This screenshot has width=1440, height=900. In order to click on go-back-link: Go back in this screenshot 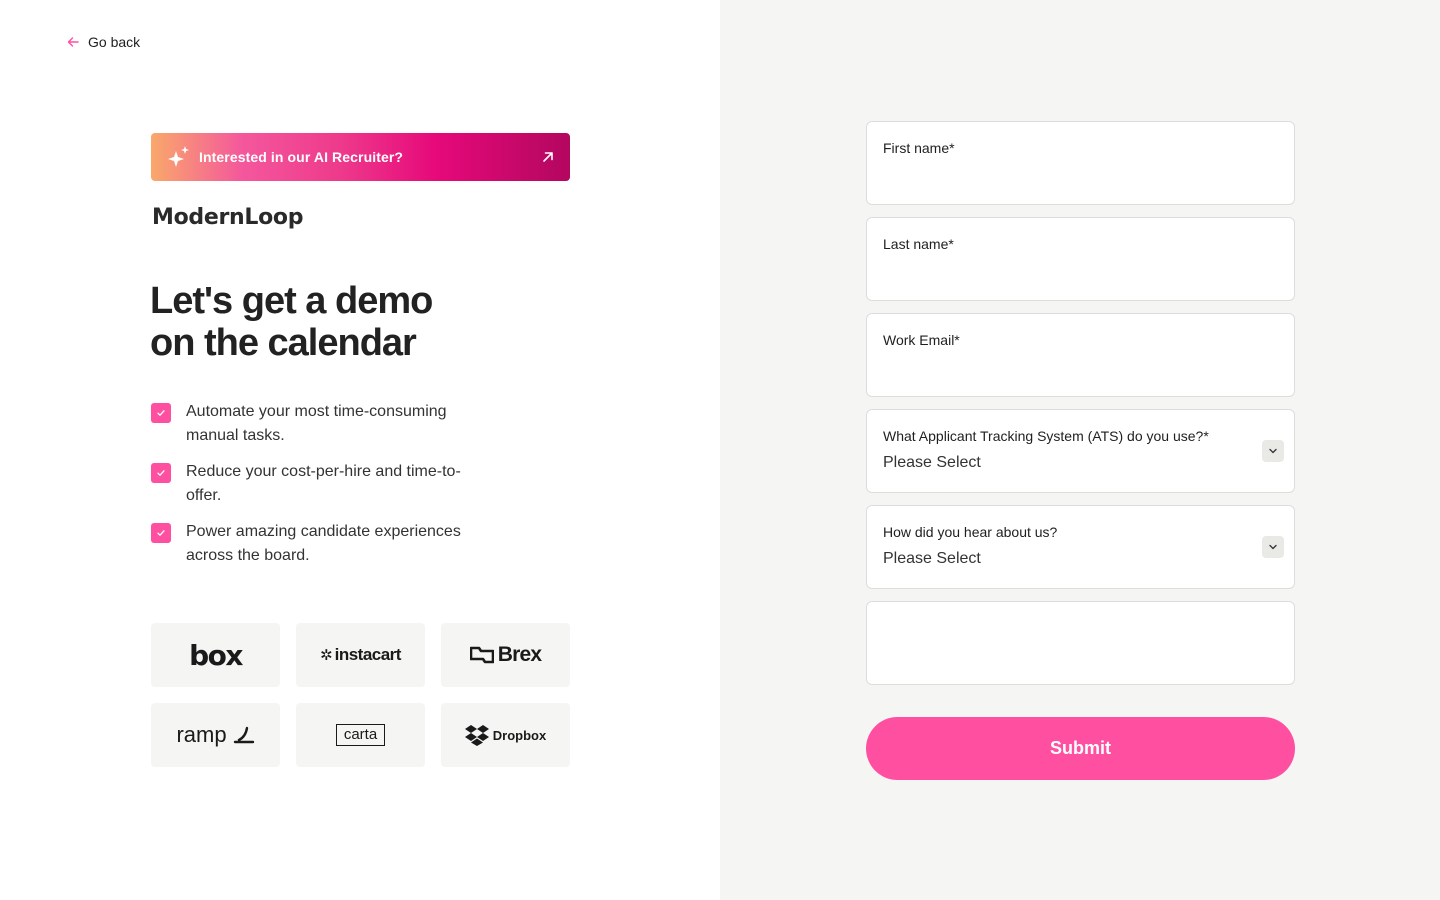, I will do `click(103, 42)`.